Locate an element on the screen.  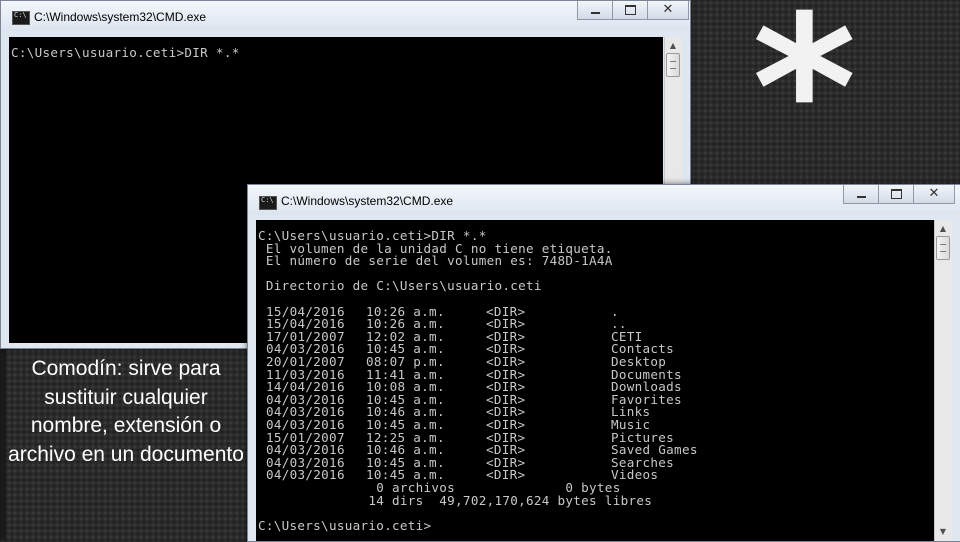
scroll-down-icon: ▼ is located at coordinates (943, 531).